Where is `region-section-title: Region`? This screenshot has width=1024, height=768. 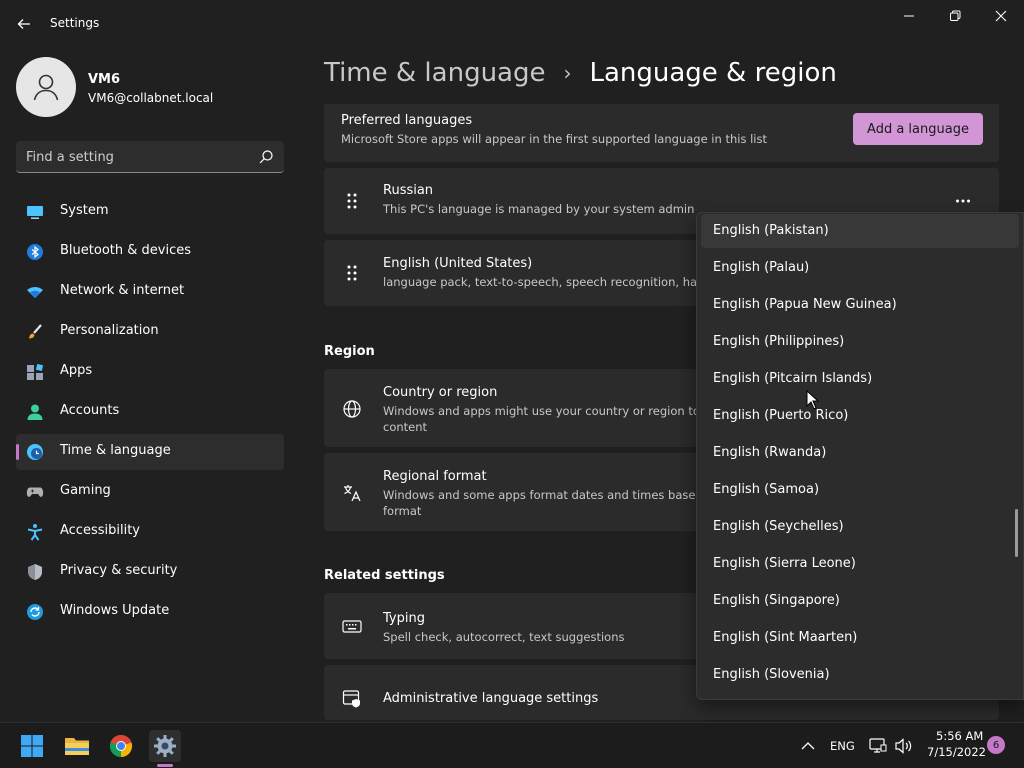
region-section-title: Region is located at coordinates (349, 351).